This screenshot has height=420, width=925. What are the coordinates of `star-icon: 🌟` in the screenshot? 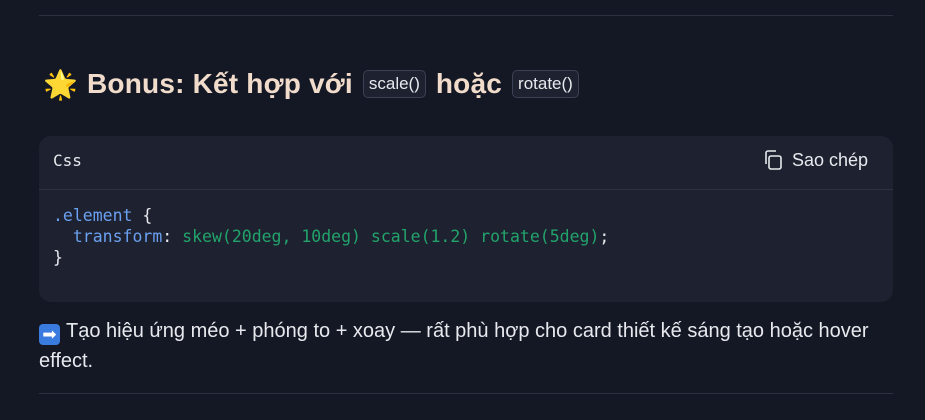 It's located at (60, 84).